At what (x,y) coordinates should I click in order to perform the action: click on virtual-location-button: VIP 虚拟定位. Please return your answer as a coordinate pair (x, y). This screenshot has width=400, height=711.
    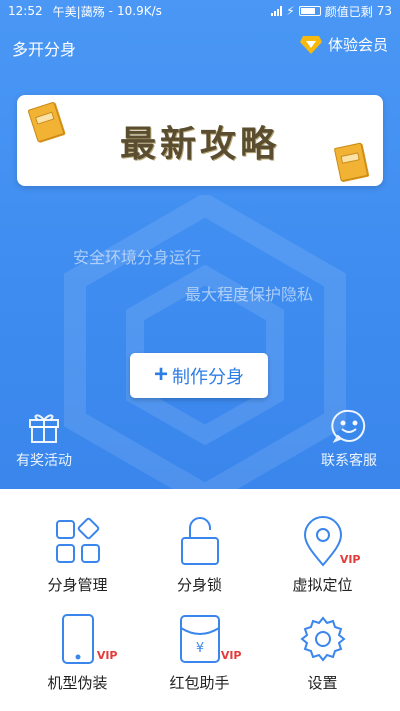
    Looking at the image, I should click on (322, 554).